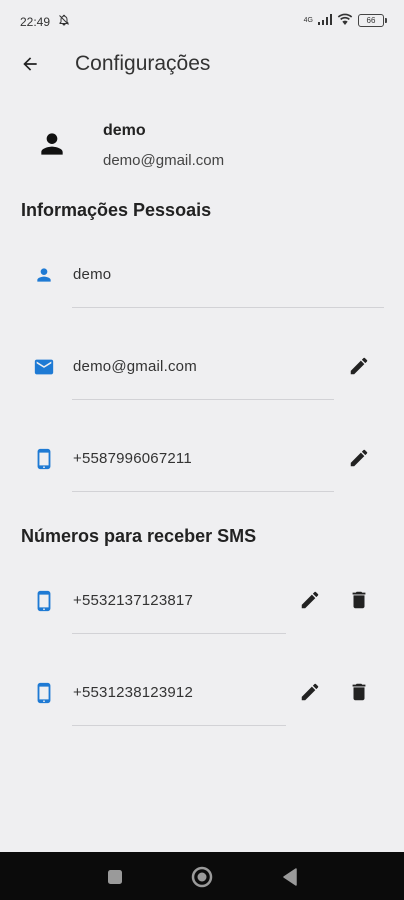 This screenshot has height=900, width=404. What do you see at coordinates (44, 367) in the screenshot?
I see `email-icon` at bounding box center [44, 367].